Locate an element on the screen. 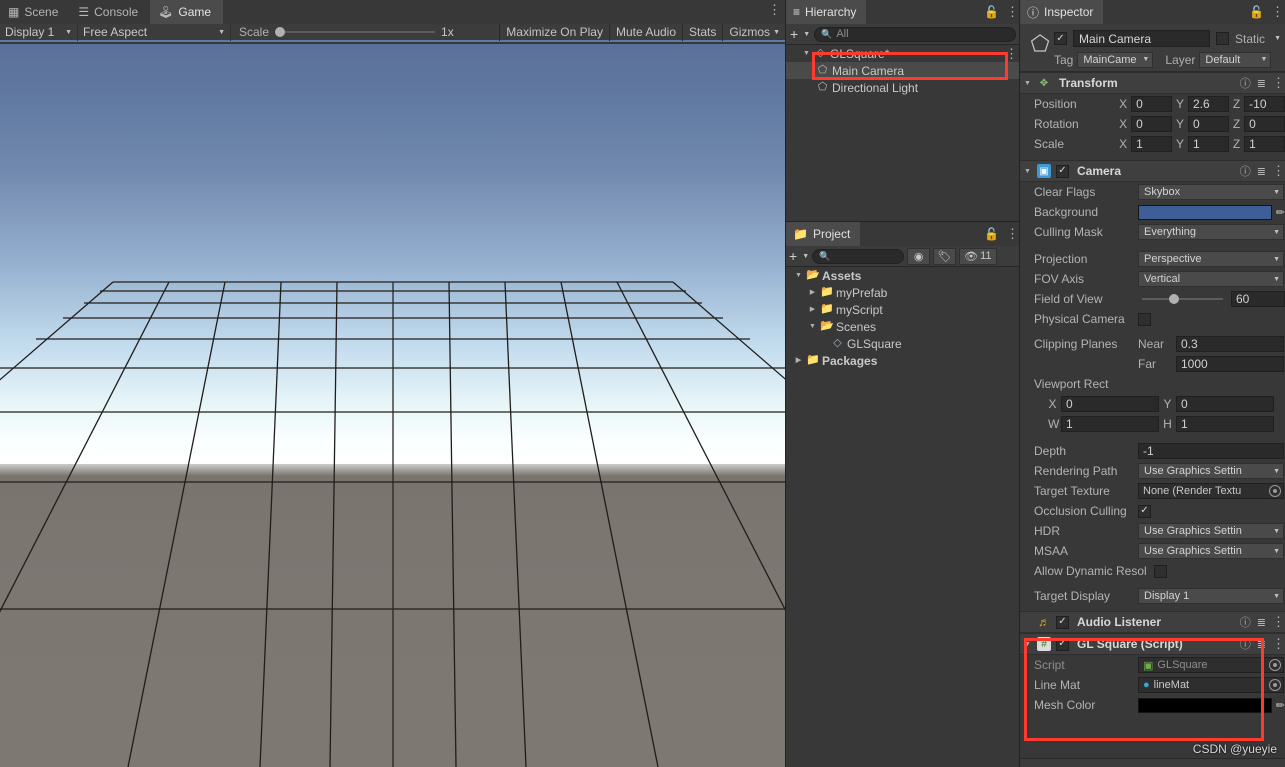  allow-dynamic-resolution-checkbox is located at coordinates (1160, 571).